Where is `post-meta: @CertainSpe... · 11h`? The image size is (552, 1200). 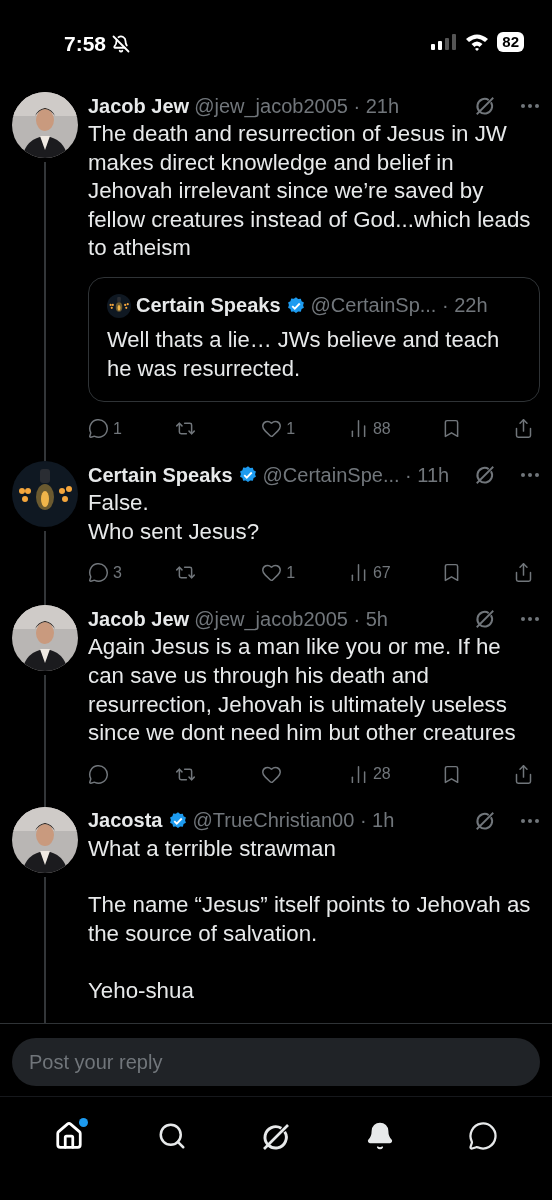 post-meta: @CertainSpe... · 11h is located at coordinates (356, 475).